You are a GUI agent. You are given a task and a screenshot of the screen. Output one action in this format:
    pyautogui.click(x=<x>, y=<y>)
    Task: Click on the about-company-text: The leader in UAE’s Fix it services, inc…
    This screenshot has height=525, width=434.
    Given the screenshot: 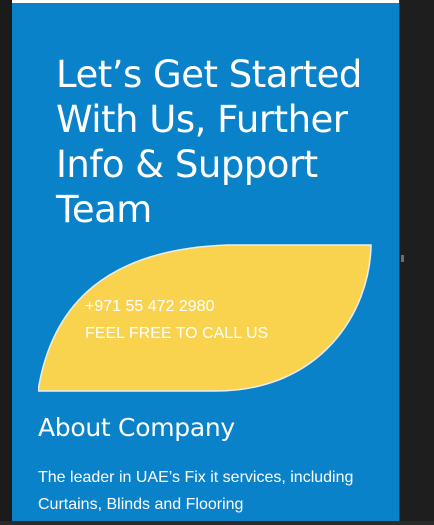 What is the action you would take?
    pyautogui.click(x=196, y=491)
    